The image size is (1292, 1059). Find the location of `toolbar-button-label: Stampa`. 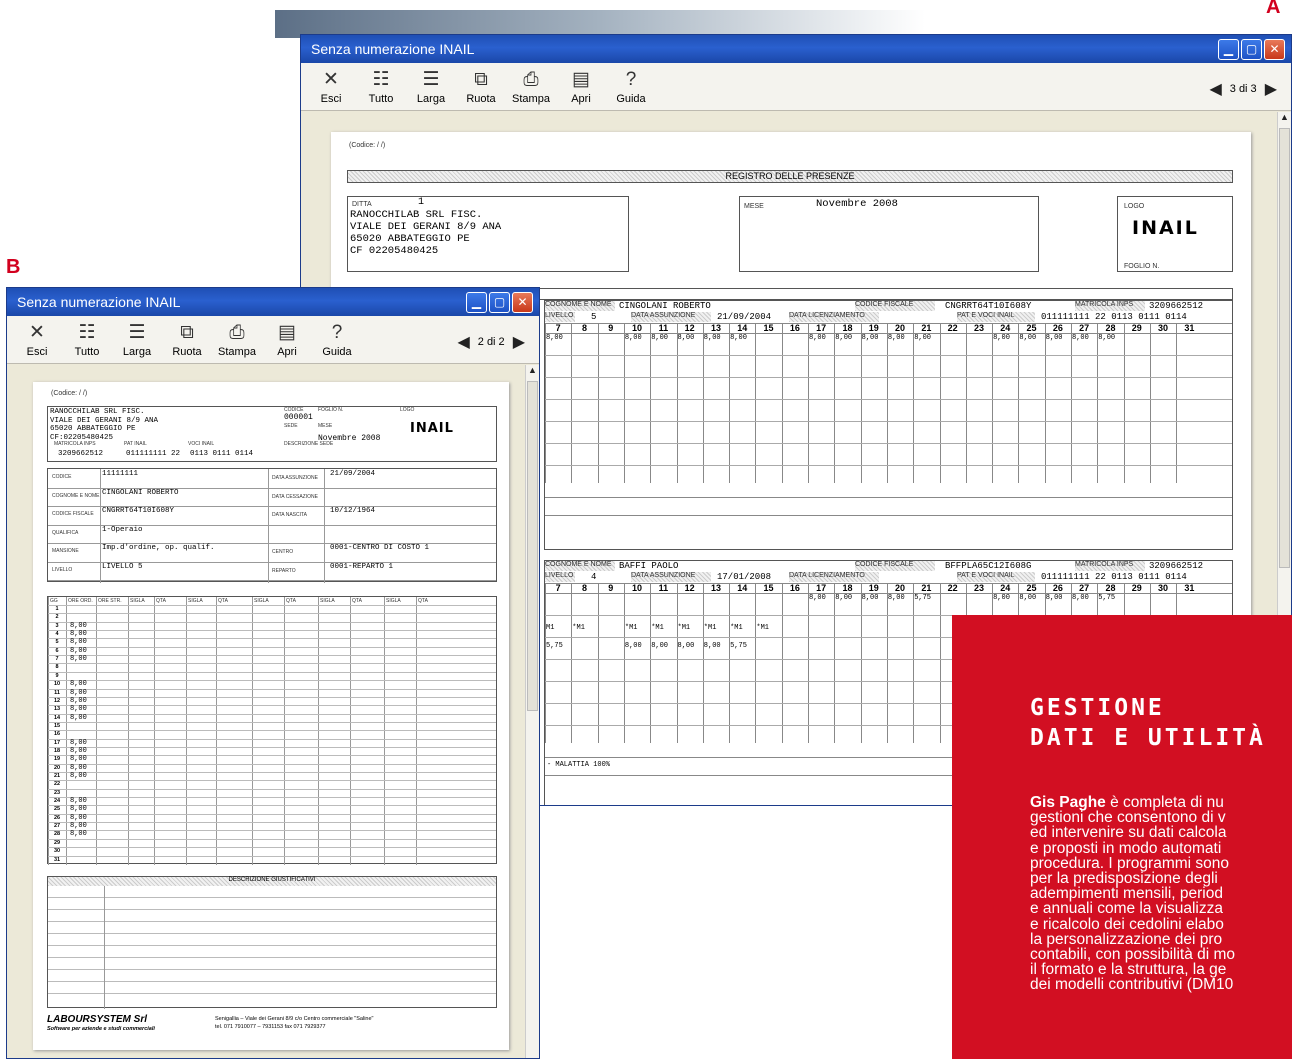

toolbar-button-label: Stampa is located at coordinates (531, 99).